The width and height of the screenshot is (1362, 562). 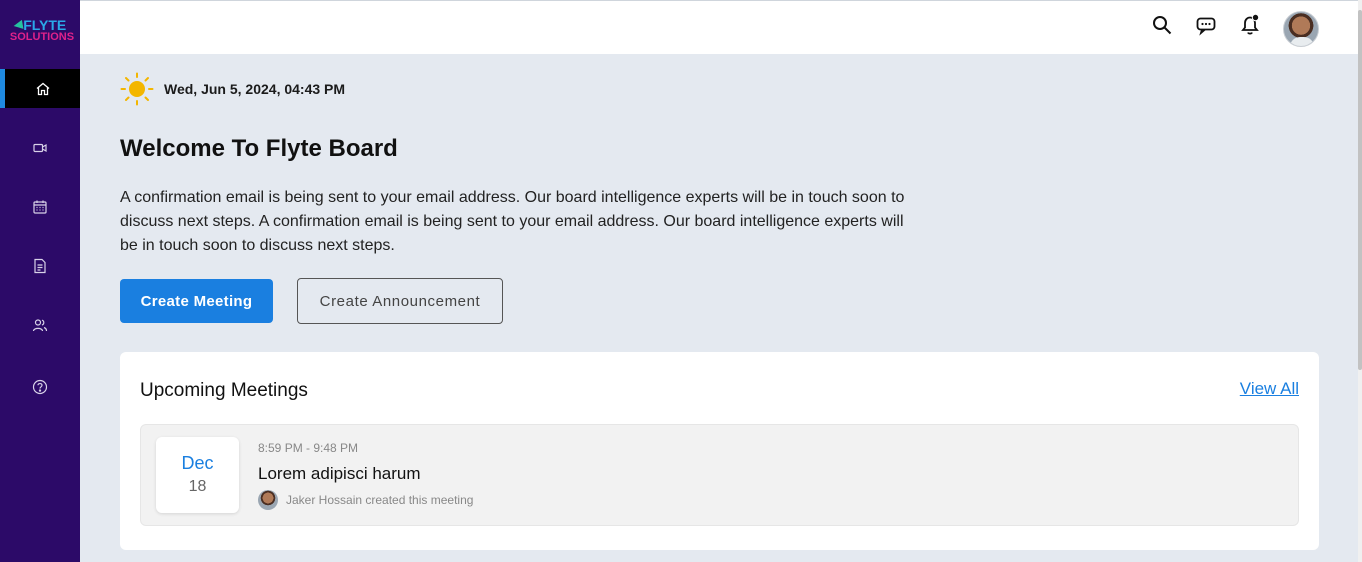 I want to click on sidebar-item-documents, so click(x=40, y=265).